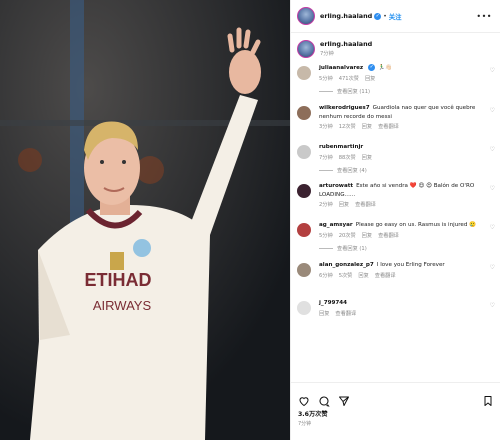 This screenshot has width=500, height=440. Describe the element at coordinates (344, 399) in the screenshot. I see `share-icon` at that location.